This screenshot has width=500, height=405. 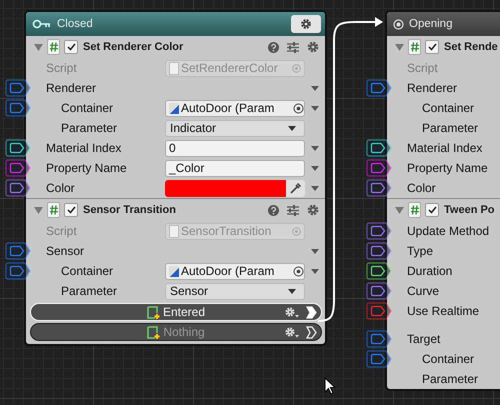 I want to click on text-field: _Color, so click(x=235, y=168).